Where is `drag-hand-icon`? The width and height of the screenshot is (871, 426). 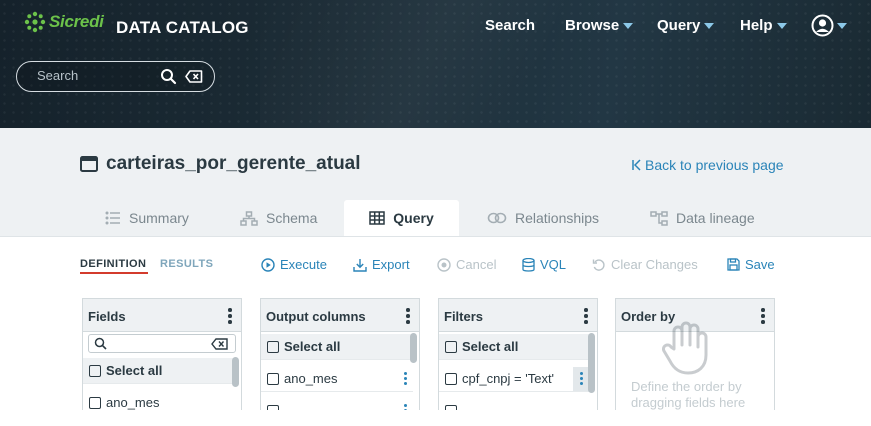
drag-hand-icon is located at coordinates (685, 348).